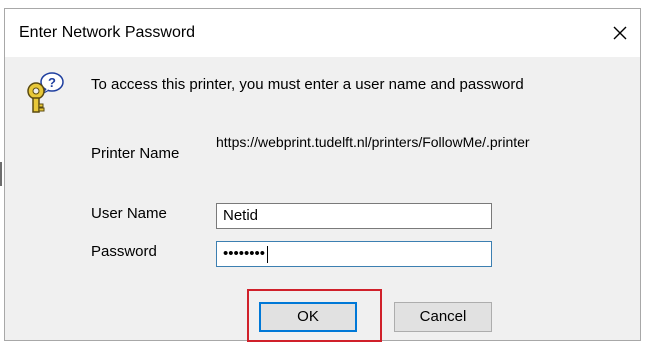  I want to click on password-value: ••••••••, so click(244, 253).